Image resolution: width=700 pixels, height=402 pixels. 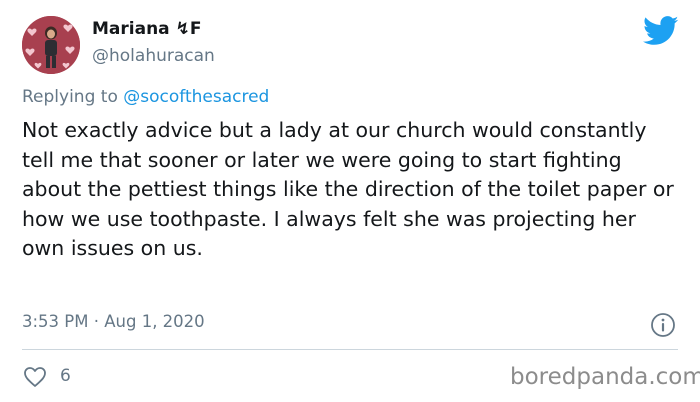 What do you see at coordinates (605, 377) in the screenshot?
I see `watermark: boredpanda.com` at bounding box center [605, 377].